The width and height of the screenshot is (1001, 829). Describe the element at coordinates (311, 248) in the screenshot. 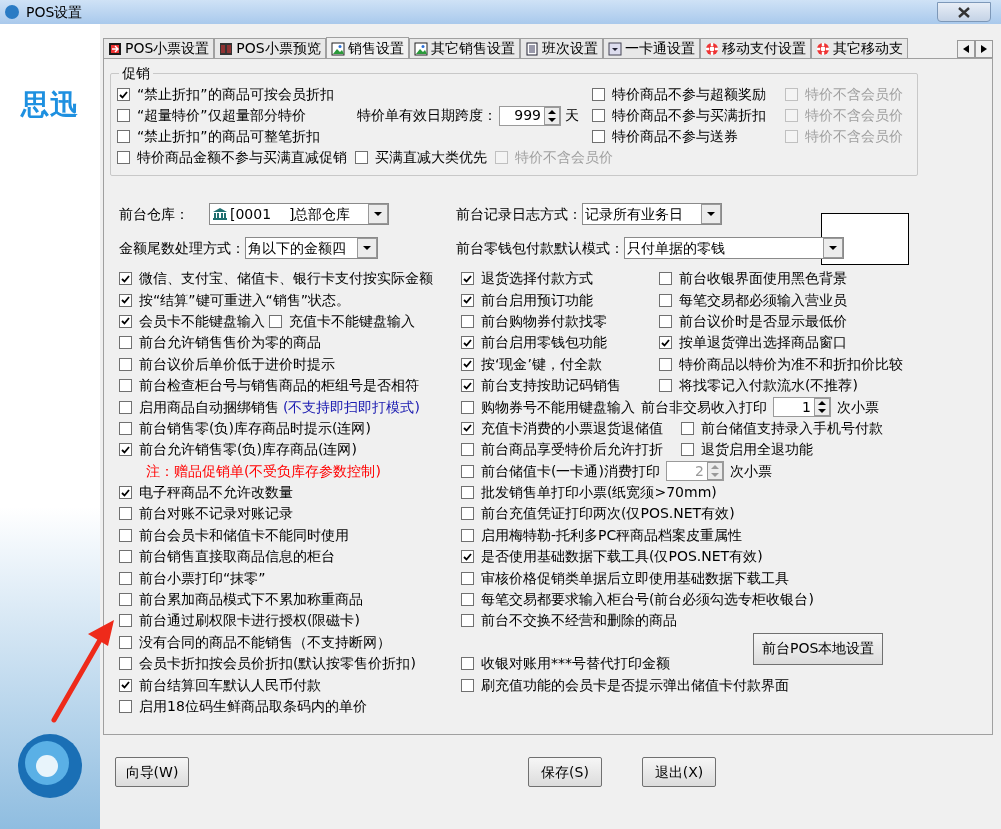

I see `dropdown: 角以下的金额四` at that location.